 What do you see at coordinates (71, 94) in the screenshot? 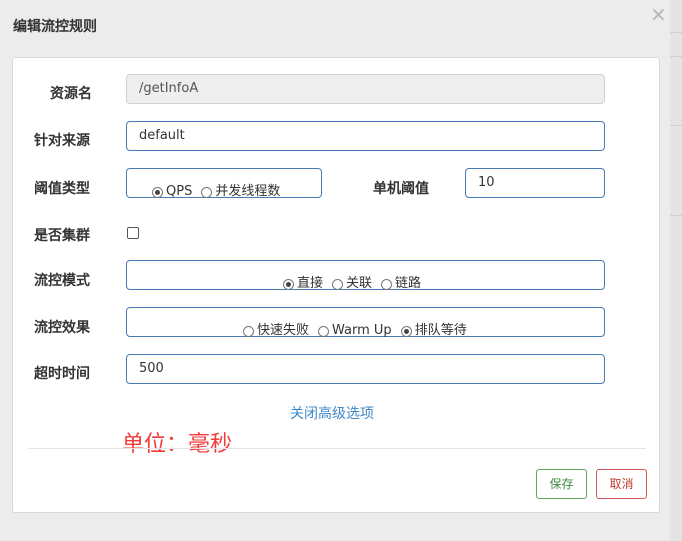
I see `resource-label: 资源名` at bounding box center [71, 94].